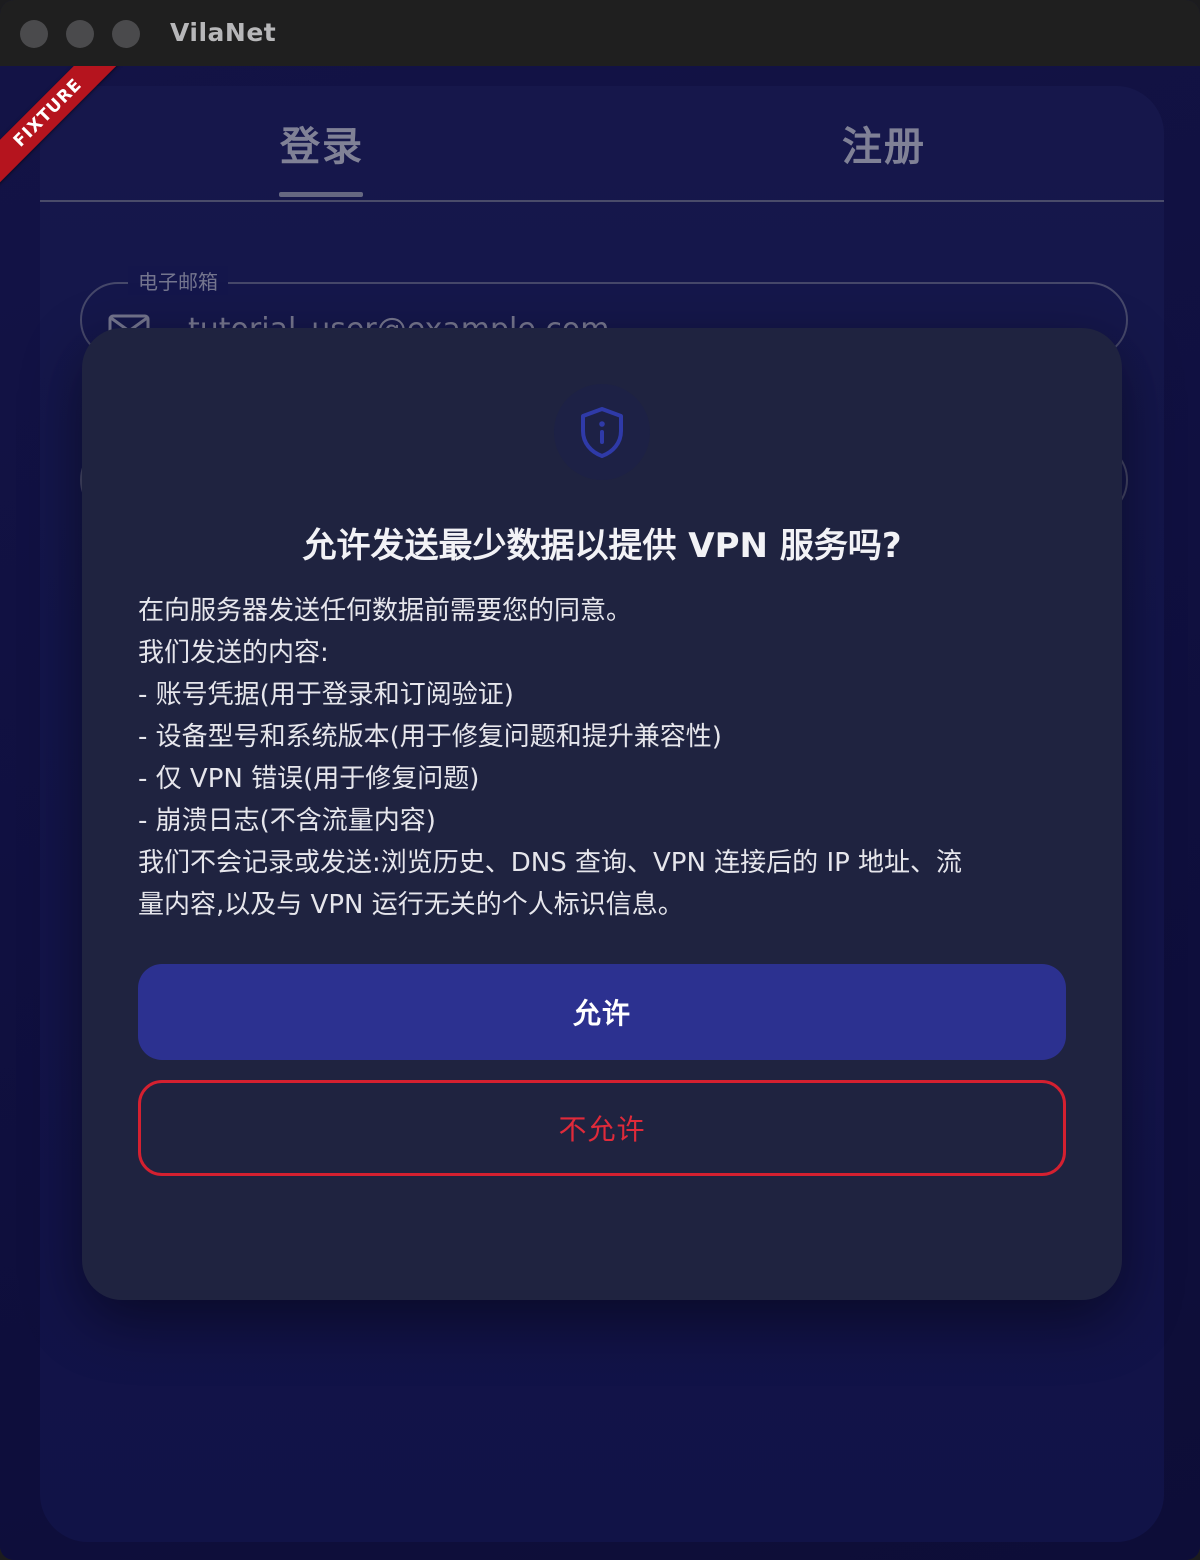  What do you see at coordinates (385, 611) in the screenshot?
I see `body-line: 在向服务器发送任何数据前需要您的同意。` at bounding box center [385, 611].